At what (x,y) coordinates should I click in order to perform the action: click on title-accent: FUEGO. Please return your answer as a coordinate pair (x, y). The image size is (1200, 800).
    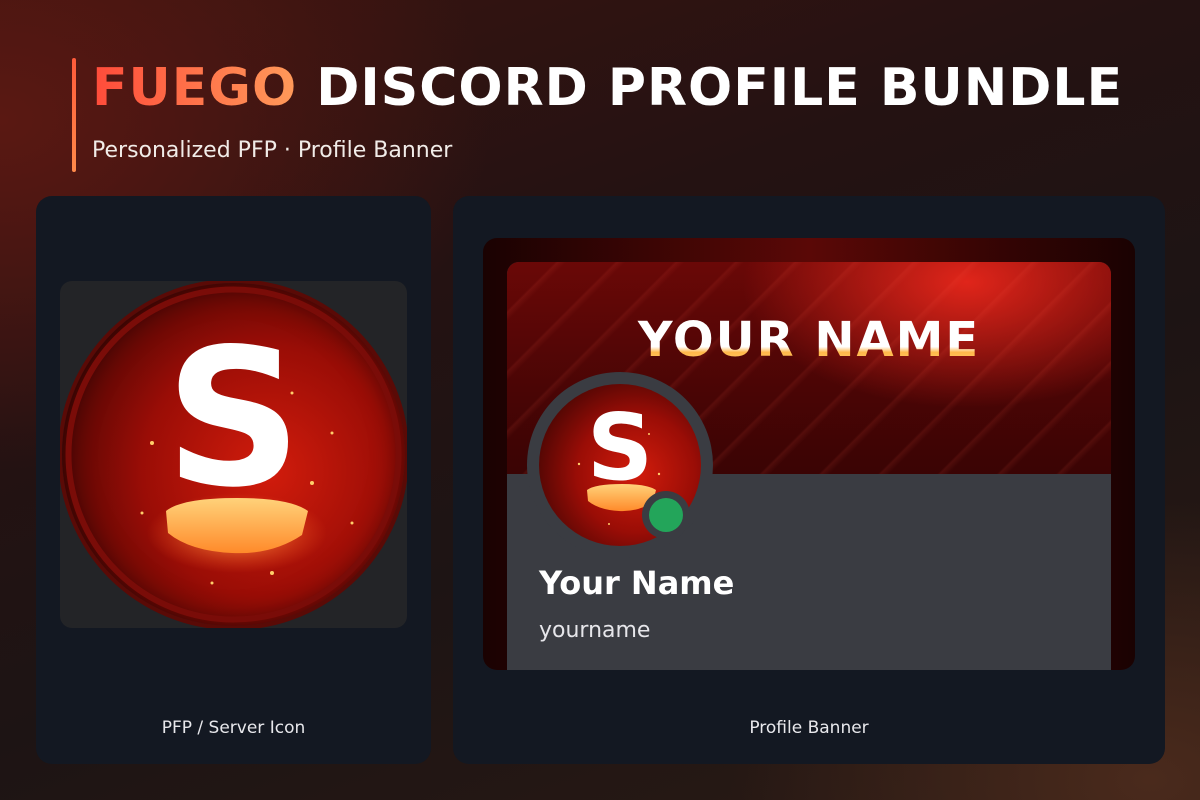
    Looking at the image, I should click on (195, 88).